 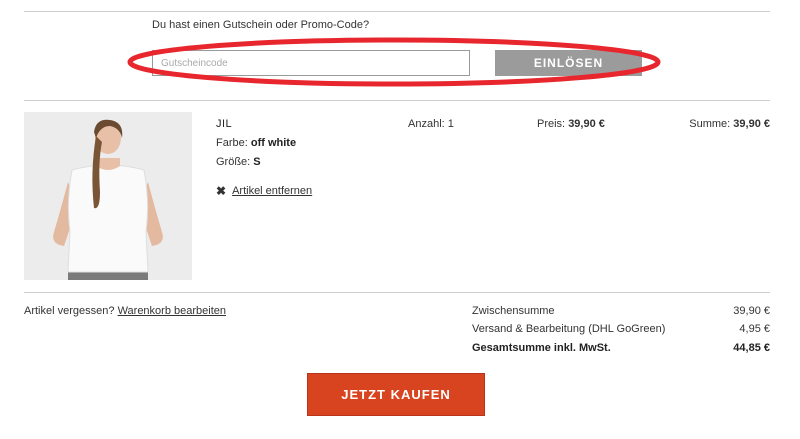 I want to click on forgot-text: Artikel vergessen?, so click(x=69, y=311).